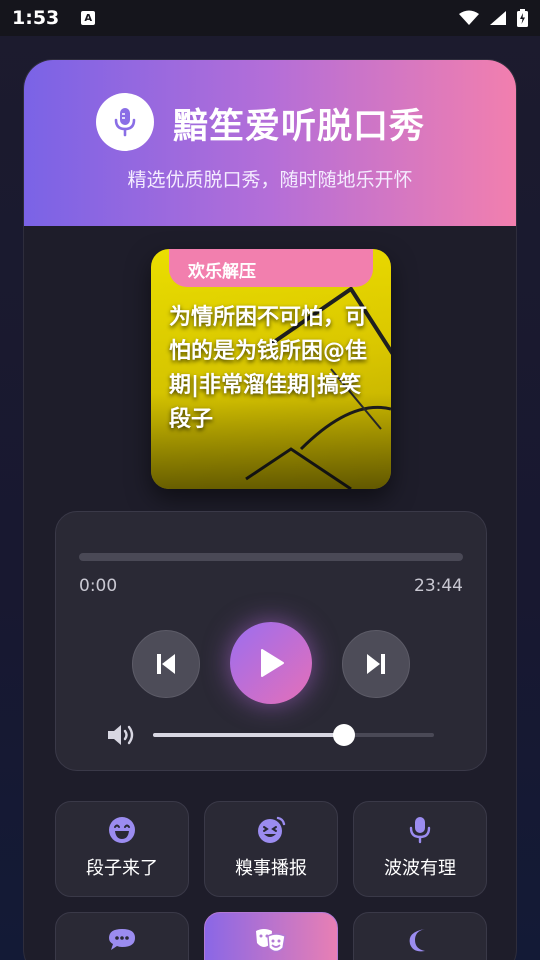 This screenshot has height=960, width=540. What do you see at coordinates (344, 735) in the screenshot?
I see `volume-thumb` at bounding box center [344, 735].